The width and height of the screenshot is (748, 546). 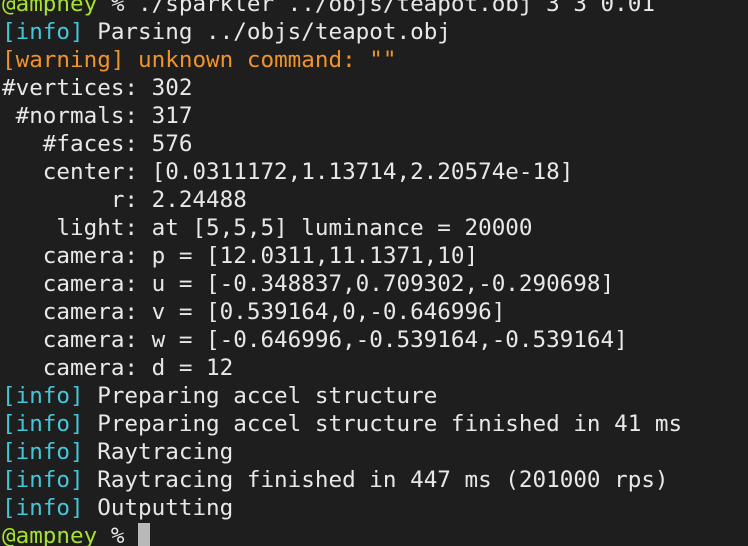 I want to click on info-line: [info] Raytracing, so click(x=342, y=452).